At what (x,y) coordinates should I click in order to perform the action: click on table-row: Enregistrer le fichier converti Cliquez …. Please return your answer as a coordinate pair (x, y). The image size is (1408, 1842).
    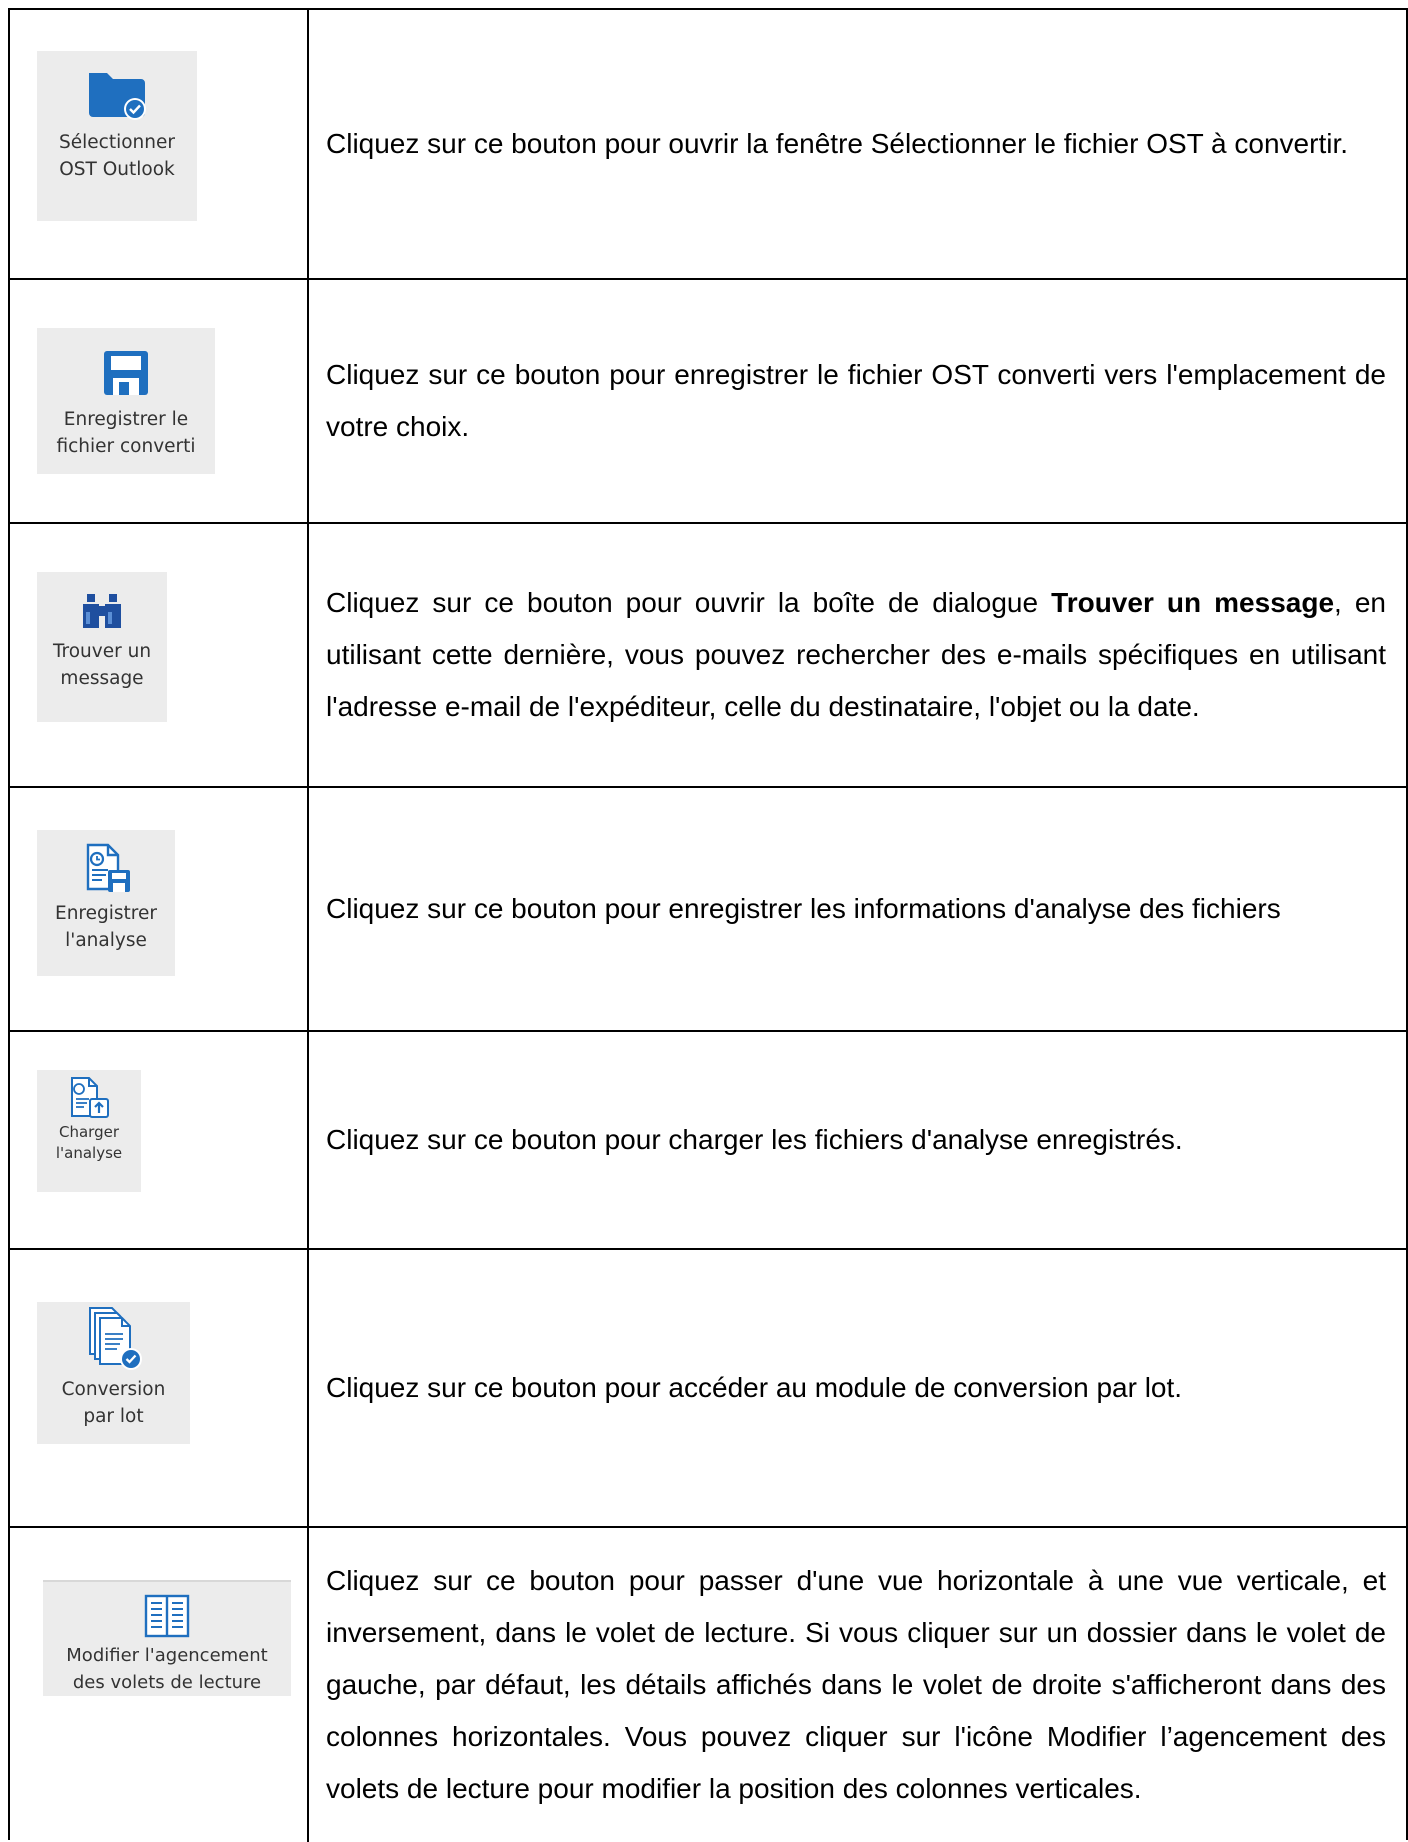
    Looking at the image, I should click on (708, 402).